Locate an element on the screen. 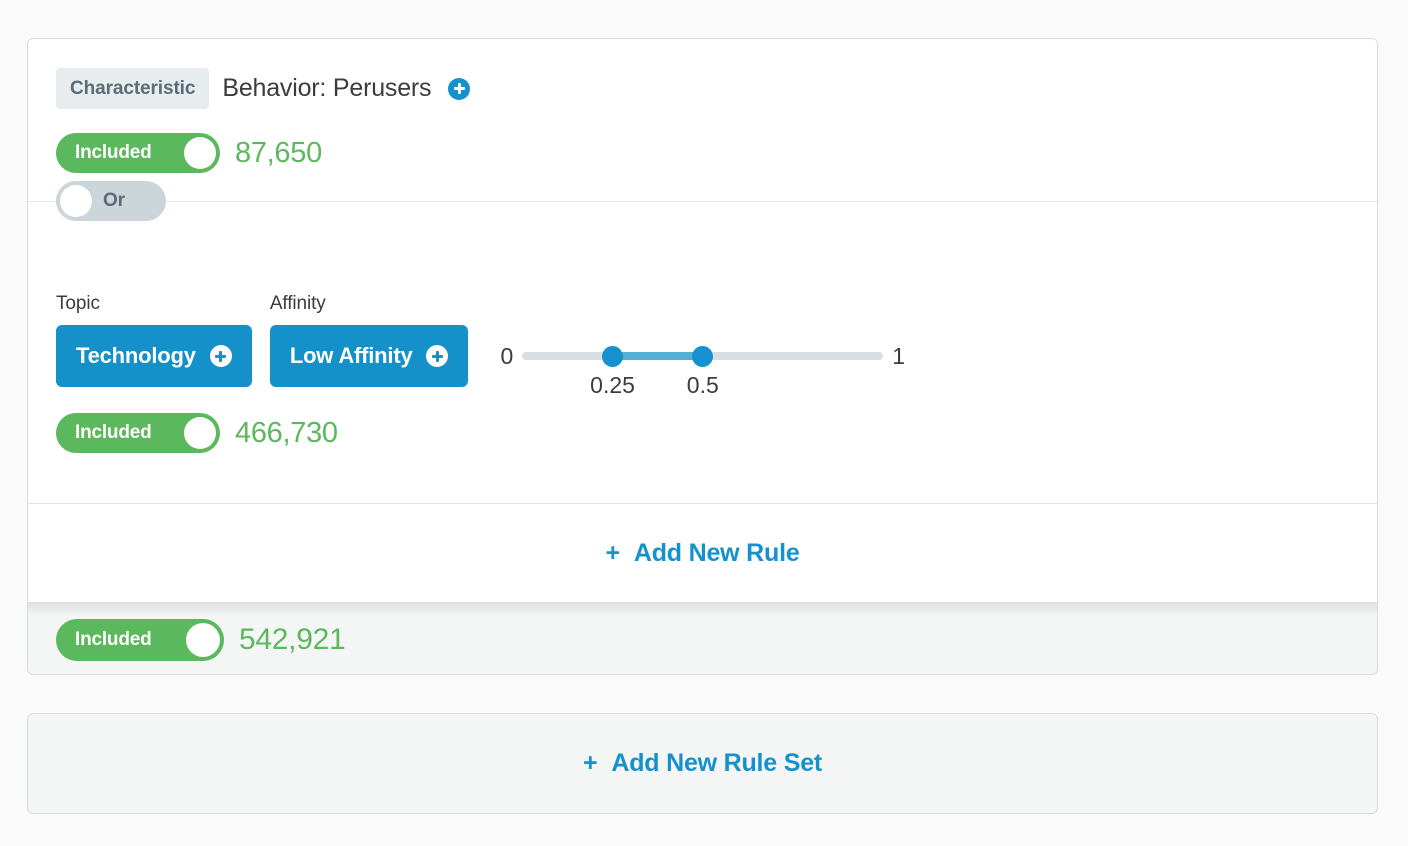  slider-min-label: 0 is located at coordinates (507, 355).